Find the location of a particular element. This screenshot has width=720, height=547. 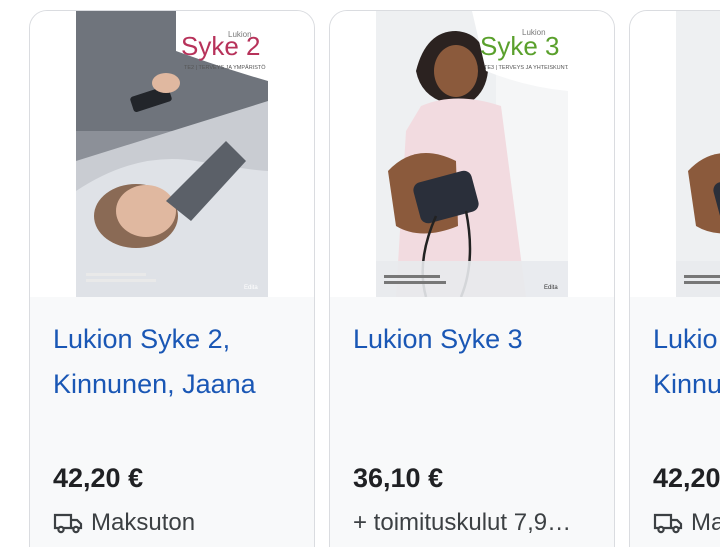

svg-text: TE3 | TERVEYS JA YHTEISKUNTA is located at coordinates (526, 68).